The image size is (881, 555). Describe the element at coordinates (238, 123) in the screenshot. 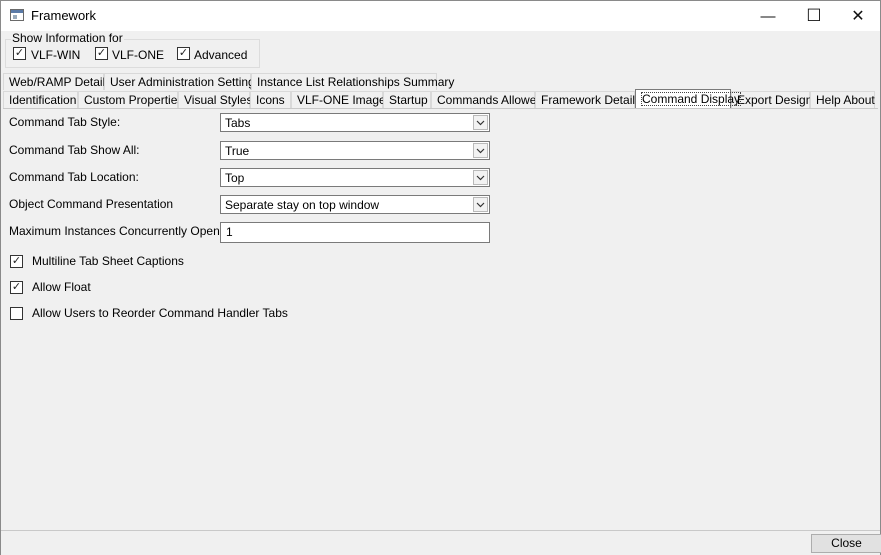

I see `command-tab-style-value: Tabs` at that location.